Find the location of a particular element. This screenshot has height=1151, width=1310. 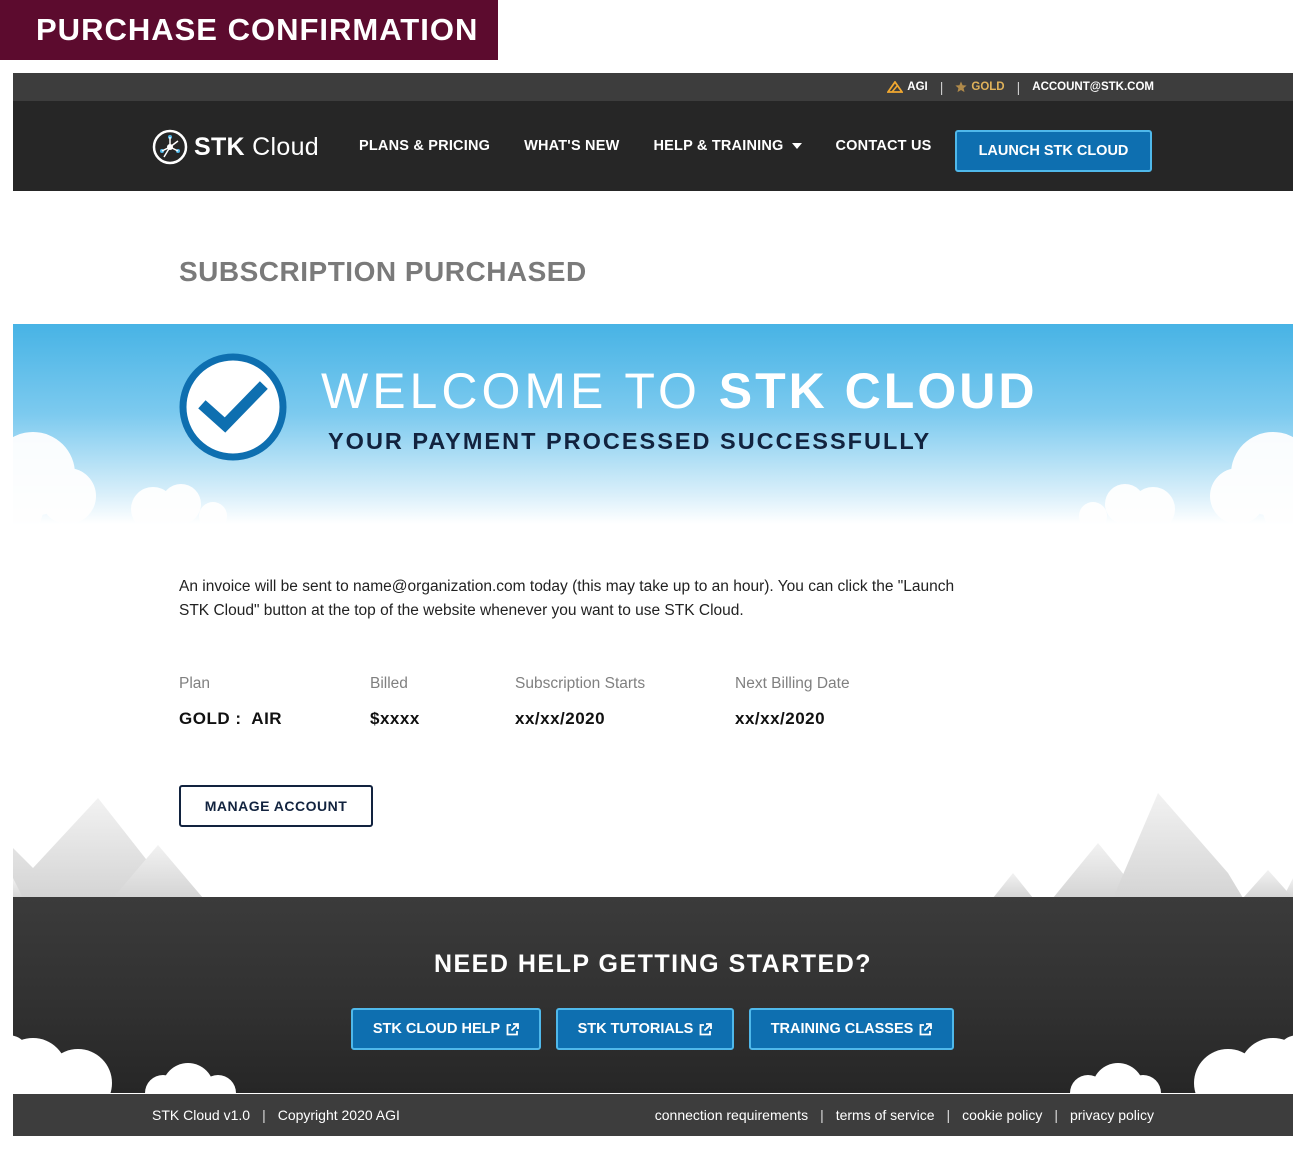

training-classes-button: TRAINING CLASSES is located at coordinates (851, 1029).